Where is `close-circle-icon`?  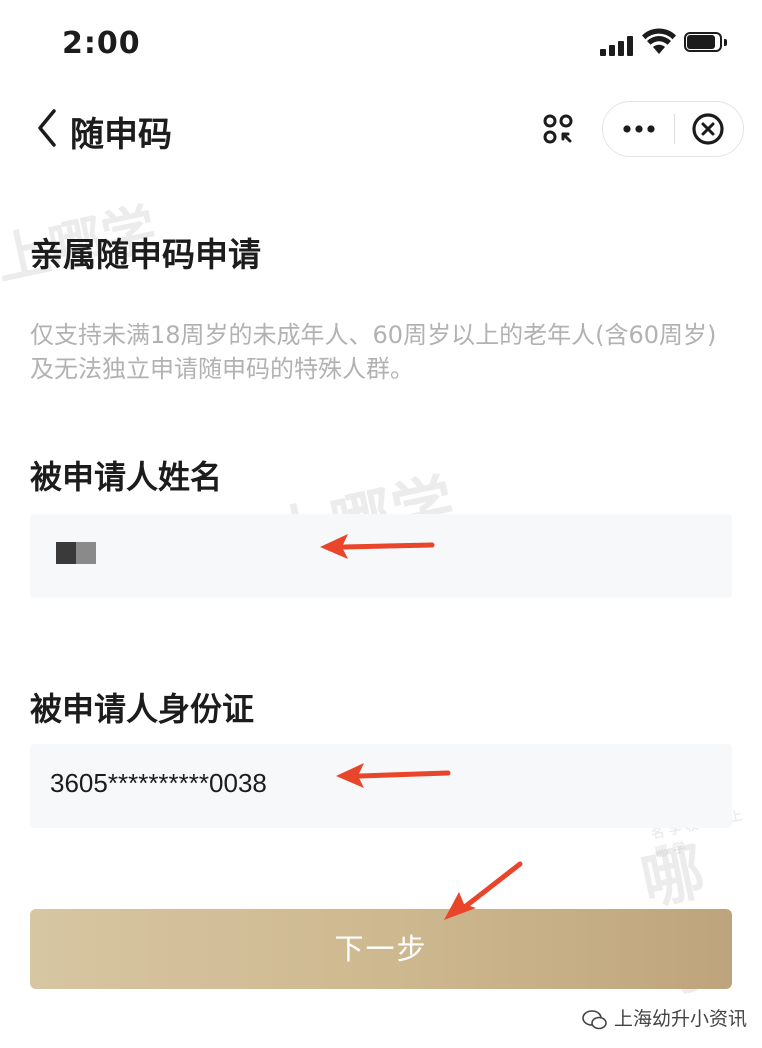 close-circle-icon is located at coordinates (709, 129).